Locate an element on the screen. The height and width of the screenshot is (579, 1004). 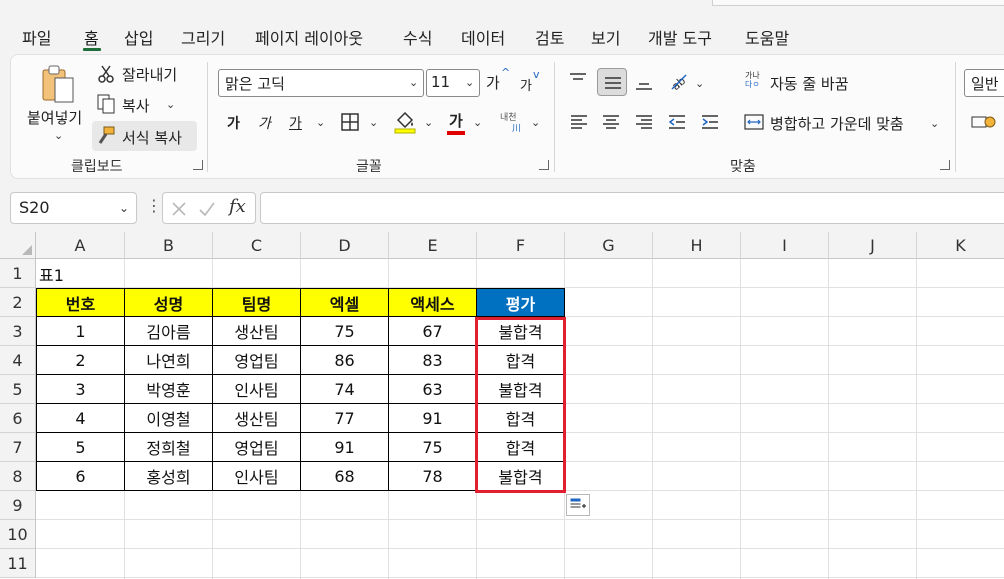
row-header-2: 2 is located at coordinates (18, 302).